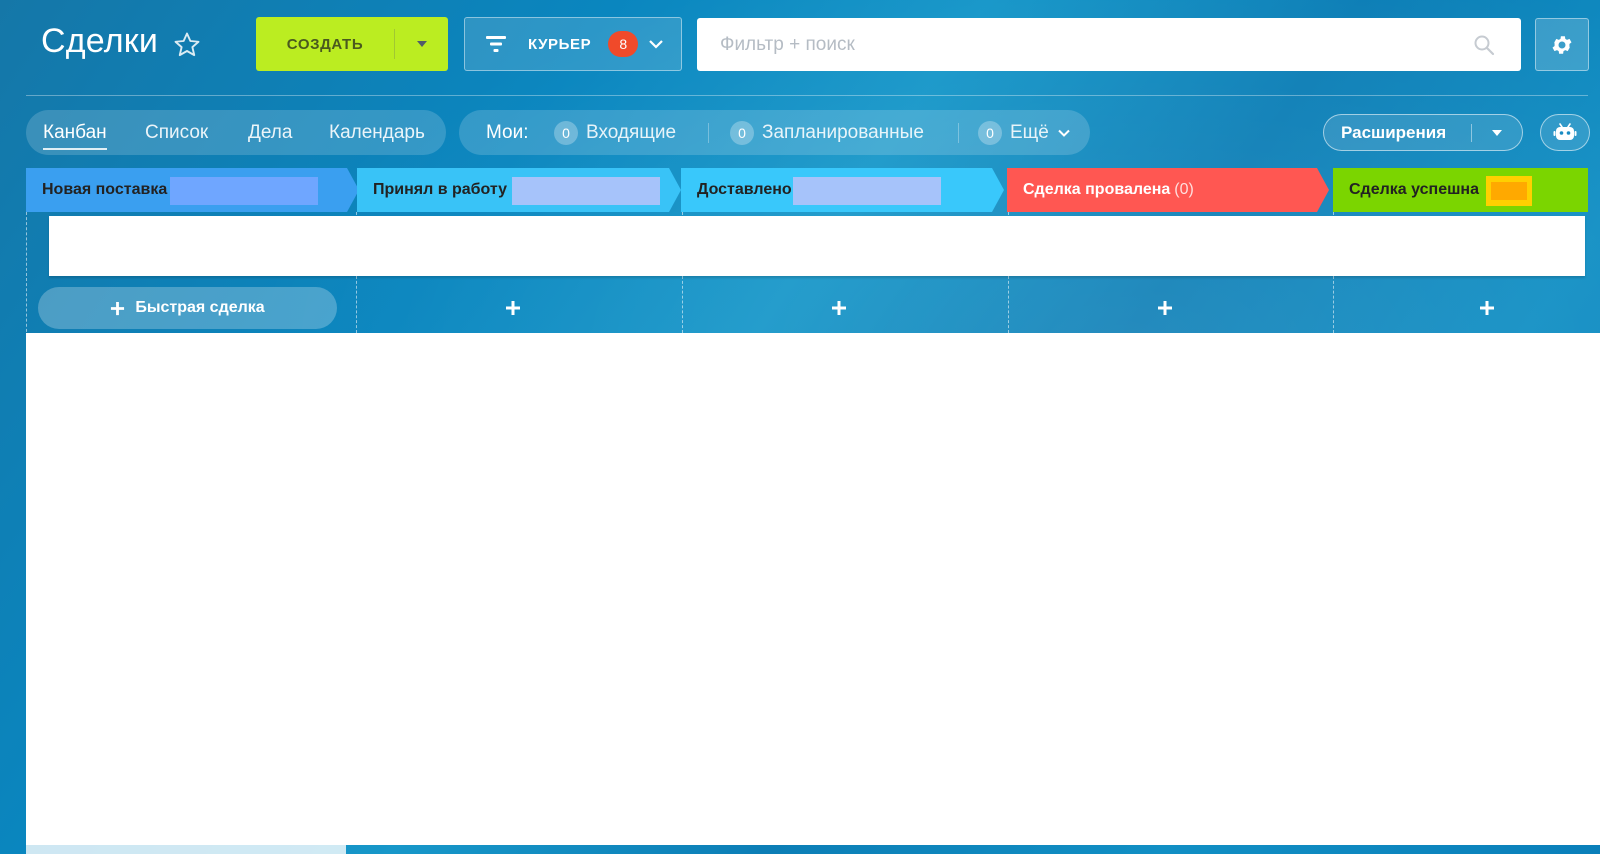  What do you see at coordinates (817, 246) in the screenshot?
I see `overlay-panel` at bounding box center [817, 246].